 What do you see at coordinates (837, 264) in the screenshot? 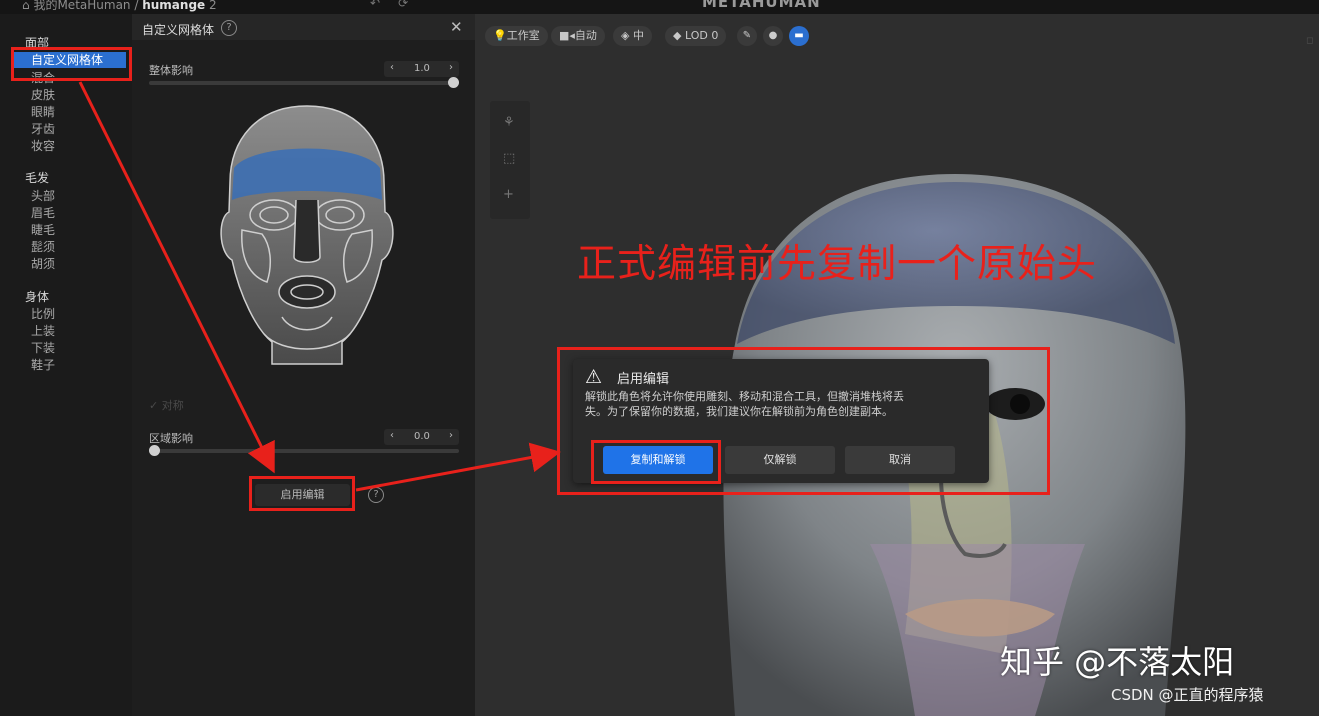
I see `annotation-text: 正式编辑前先复制一个原始头` at bounding box center [837, 264].